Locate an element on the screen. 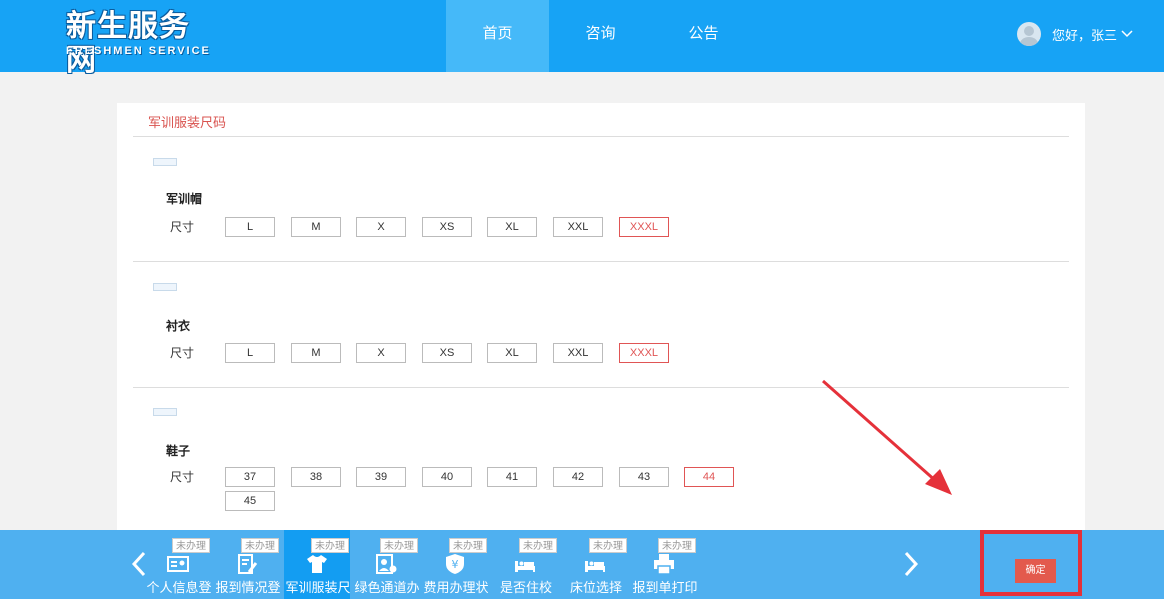 The image size is (1164, 599). panel-title: 军训服装尺码 is located at coordinates (187, 122).